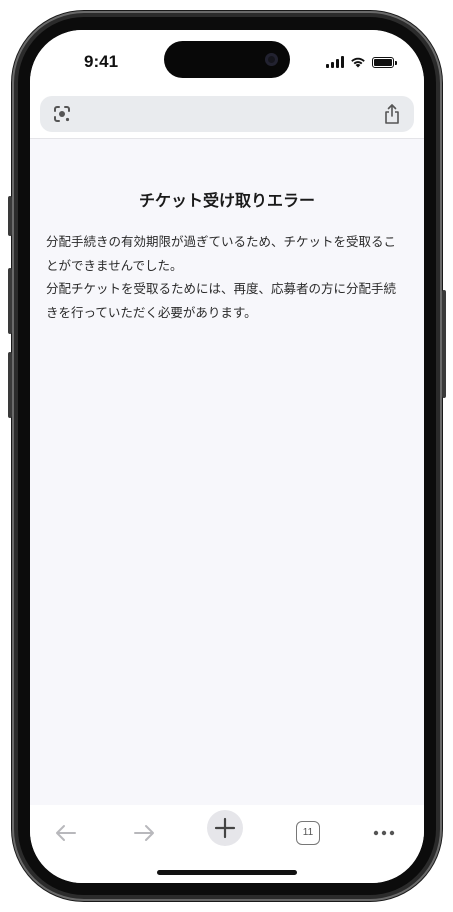  I want to click on arrow-left-icon, so click(66, 833).